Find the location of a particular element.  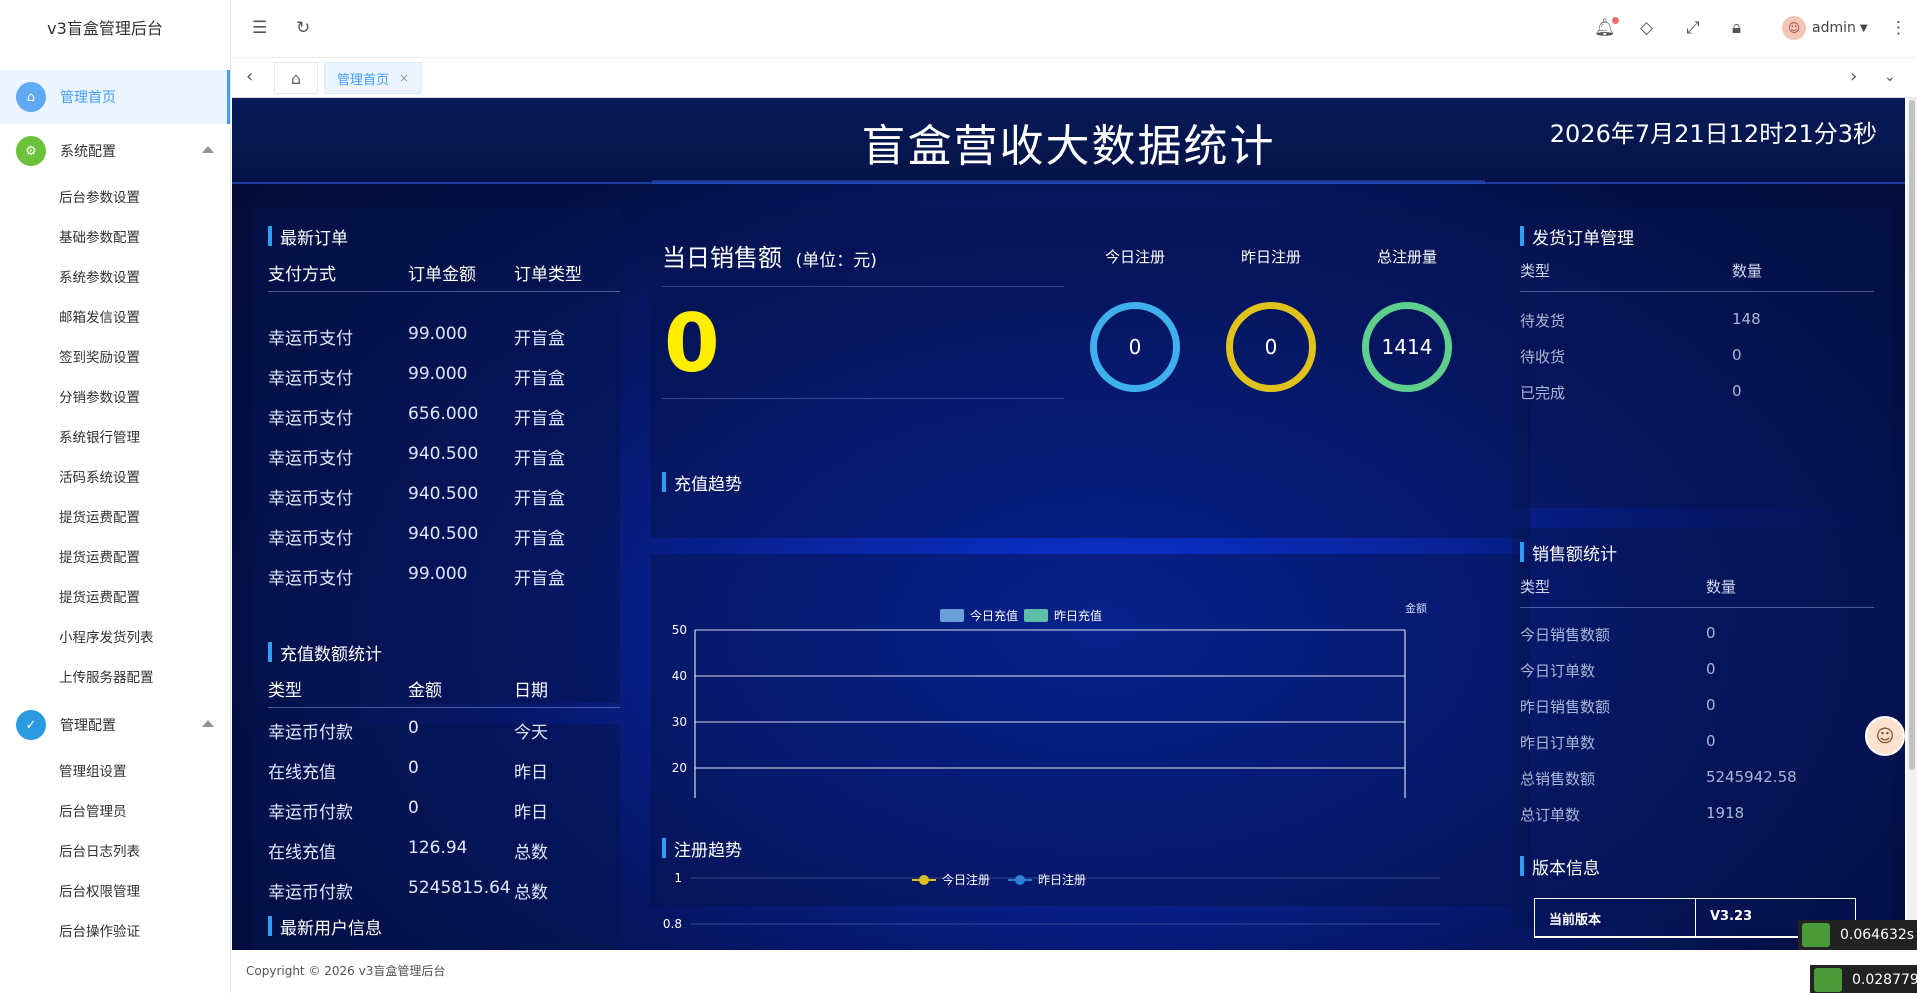

sidebar-subitem: 后台参数设置 is located at coordinates (115, 198).